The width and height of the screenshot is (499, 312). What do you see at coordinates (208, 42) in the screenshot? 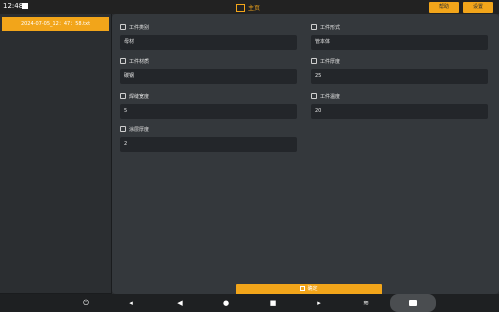
I see `workpiece-type-select: 母材` at bounding box center [208, 42].